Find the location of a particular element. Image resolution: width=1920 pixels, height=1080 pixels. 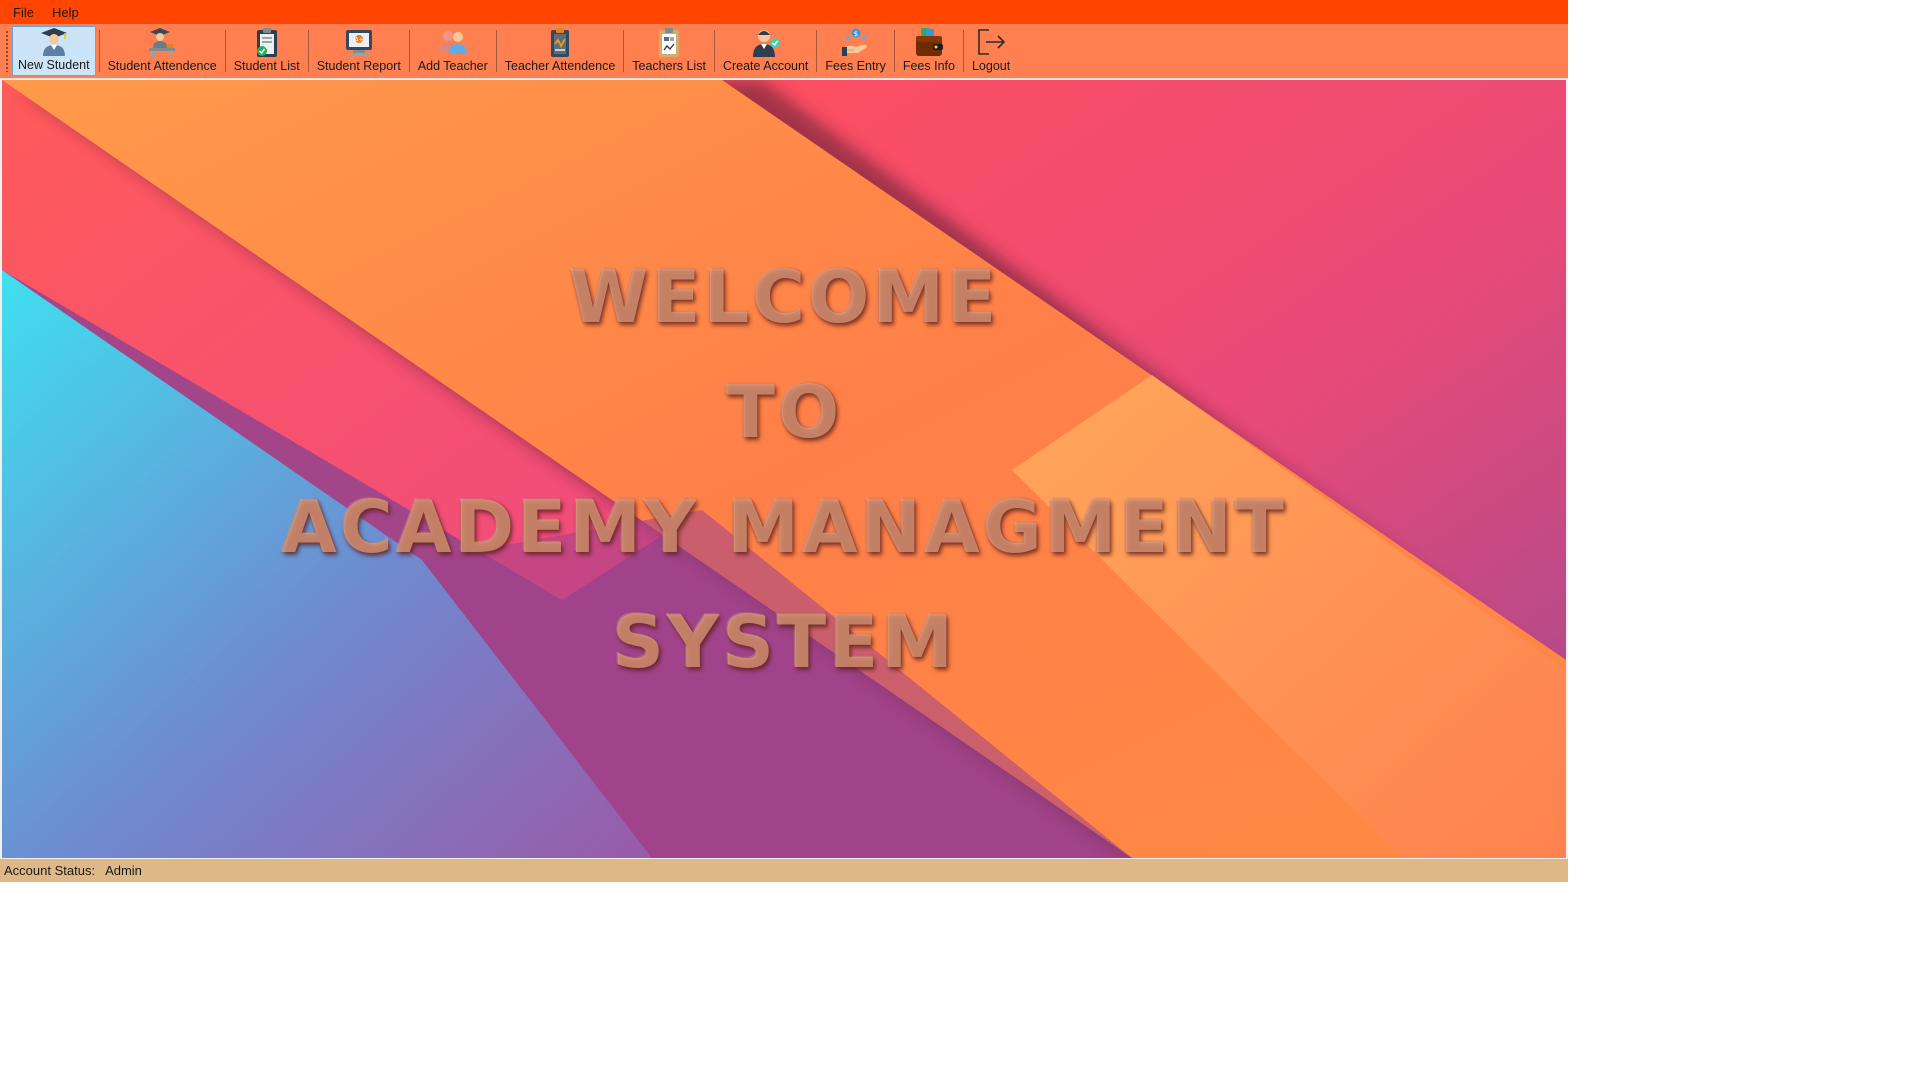

fees-entry-label: Fees Entry is located at coordinates (855, 66).